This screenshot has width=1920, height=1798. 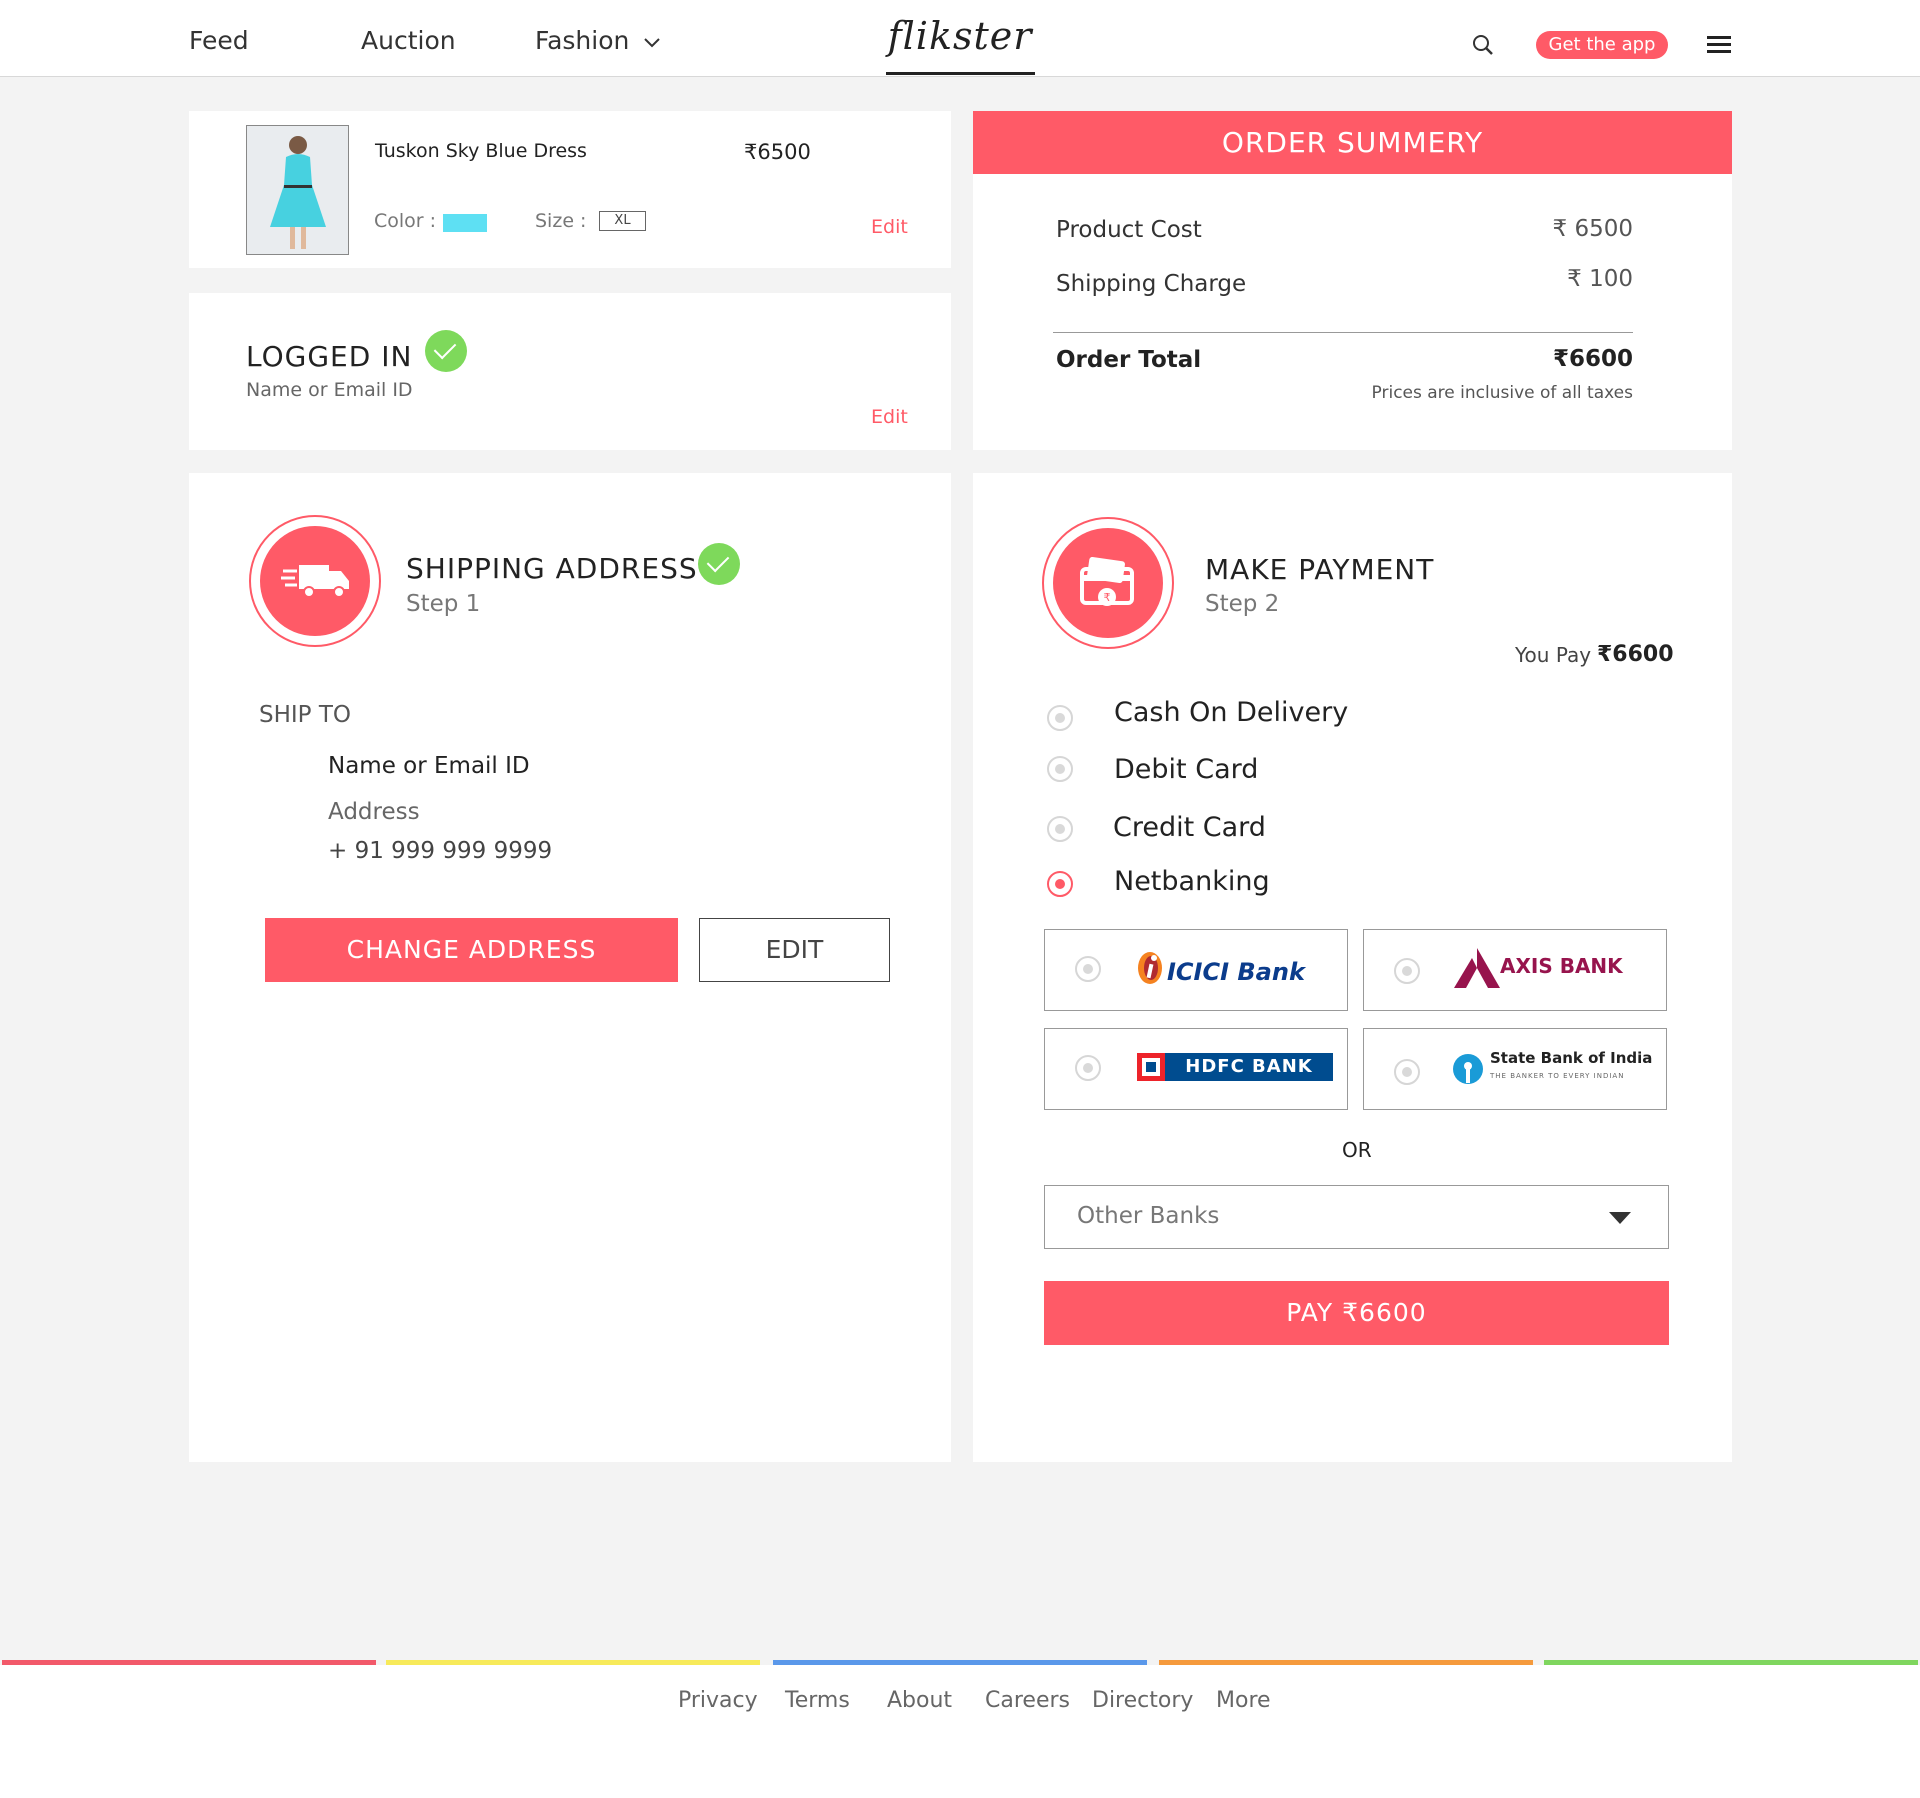 What do you see at coordinates (652, 43) in the screenshot?
I see `chevron-down-icon` at bounding box center [652, 43].